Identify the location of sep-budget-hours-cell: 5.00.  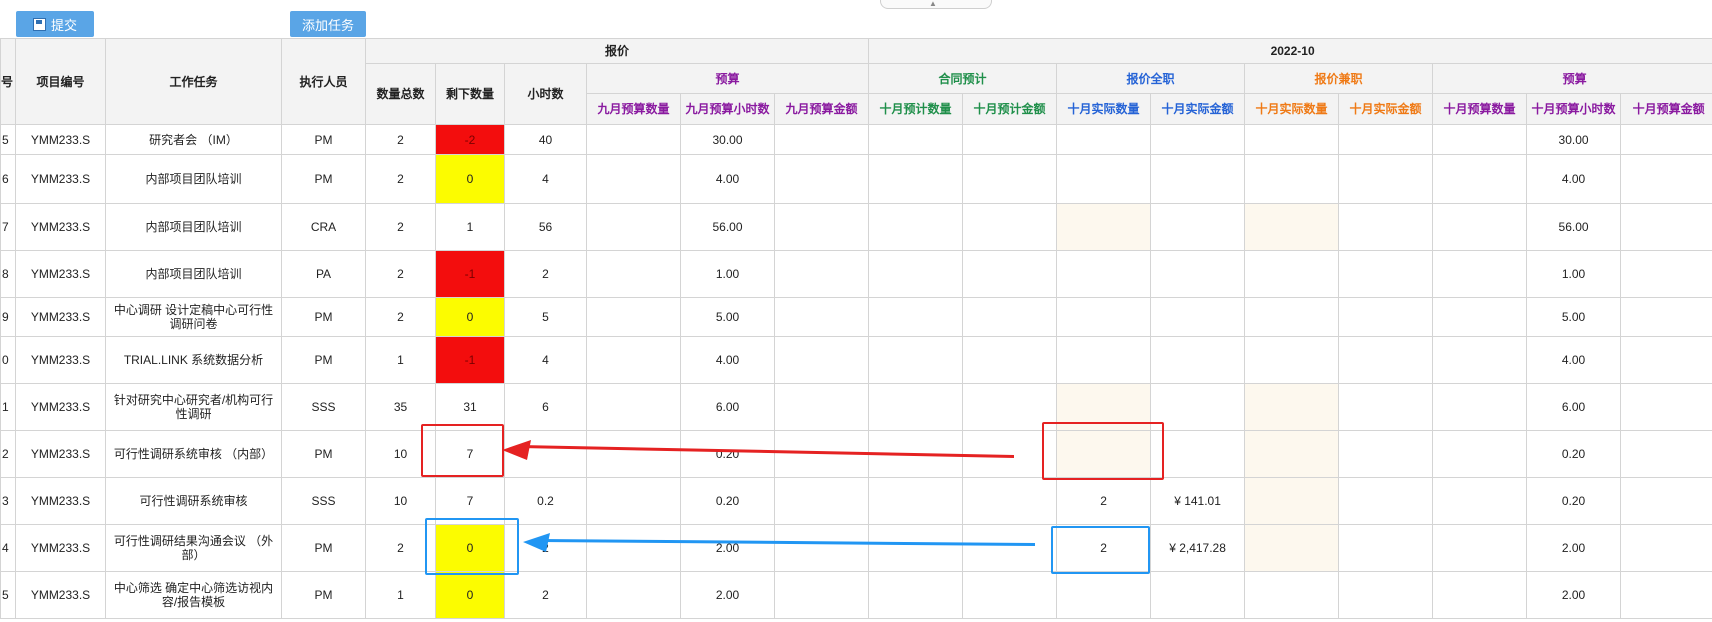
(727, 317).